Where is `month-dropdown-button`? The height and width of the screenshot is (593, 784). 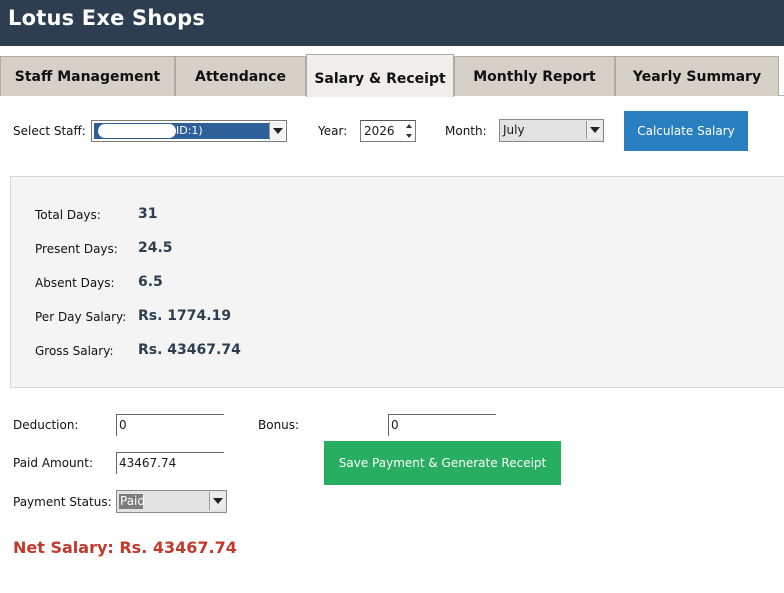
month-dropdown-button is located at coordinates (594, 130).